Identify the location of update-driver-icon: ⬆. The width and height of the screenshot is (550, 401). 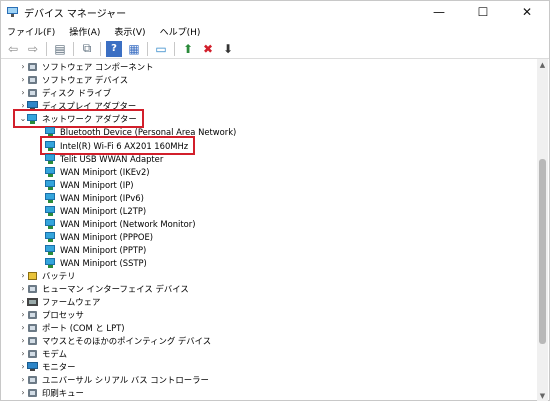
(188, 49).